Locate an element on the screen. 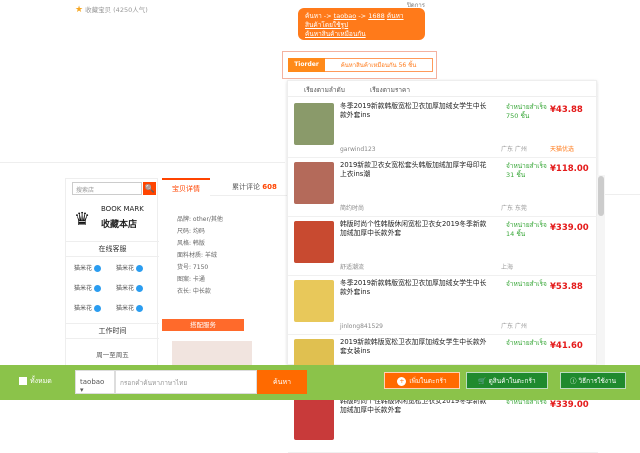 This screenshot has width=640, height=453. sort-by-order: เรียงตามลำดับ is located at coordinates (324, 90).